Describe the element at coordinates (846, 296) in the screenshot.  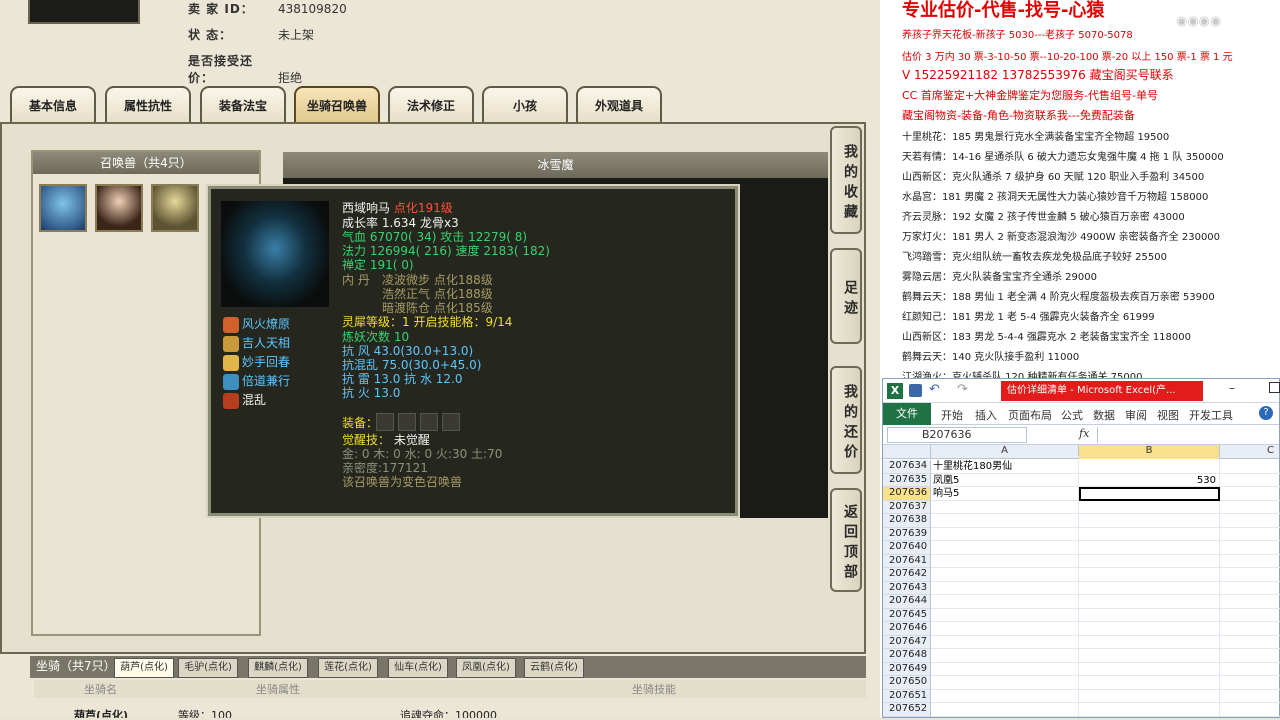
I see `footprint-button: 足迹` at that location.